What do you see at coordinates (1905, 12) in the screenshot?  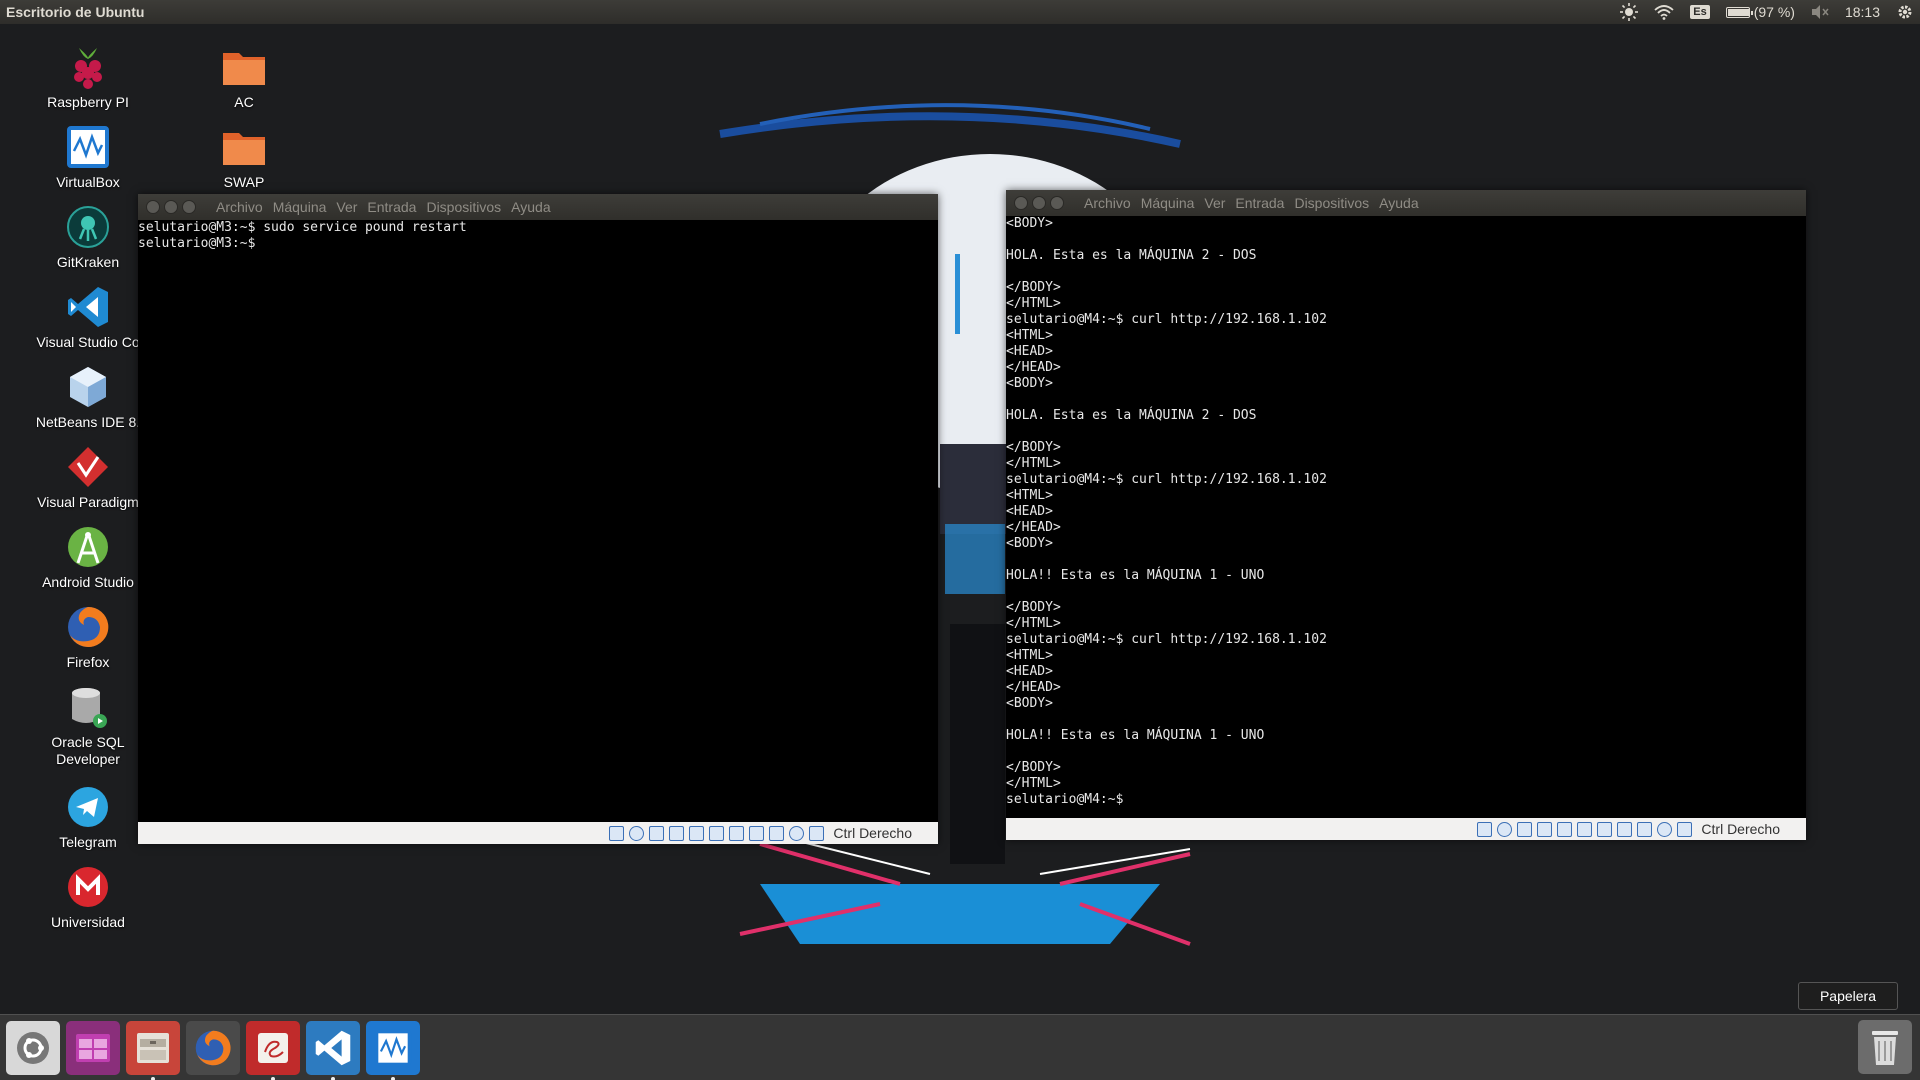 I see `gear-icon` at bounding box center [1905, 12].